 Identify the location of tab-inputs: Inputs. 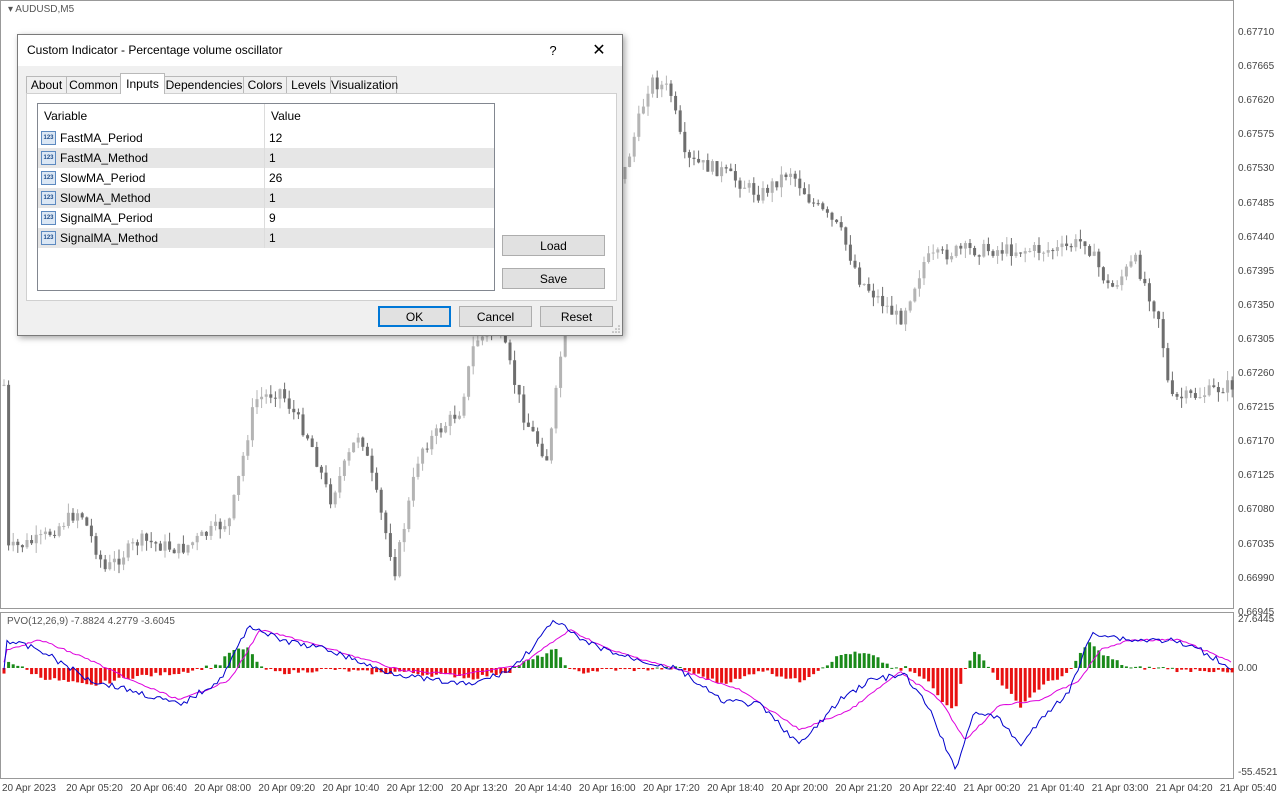
(142, 83).